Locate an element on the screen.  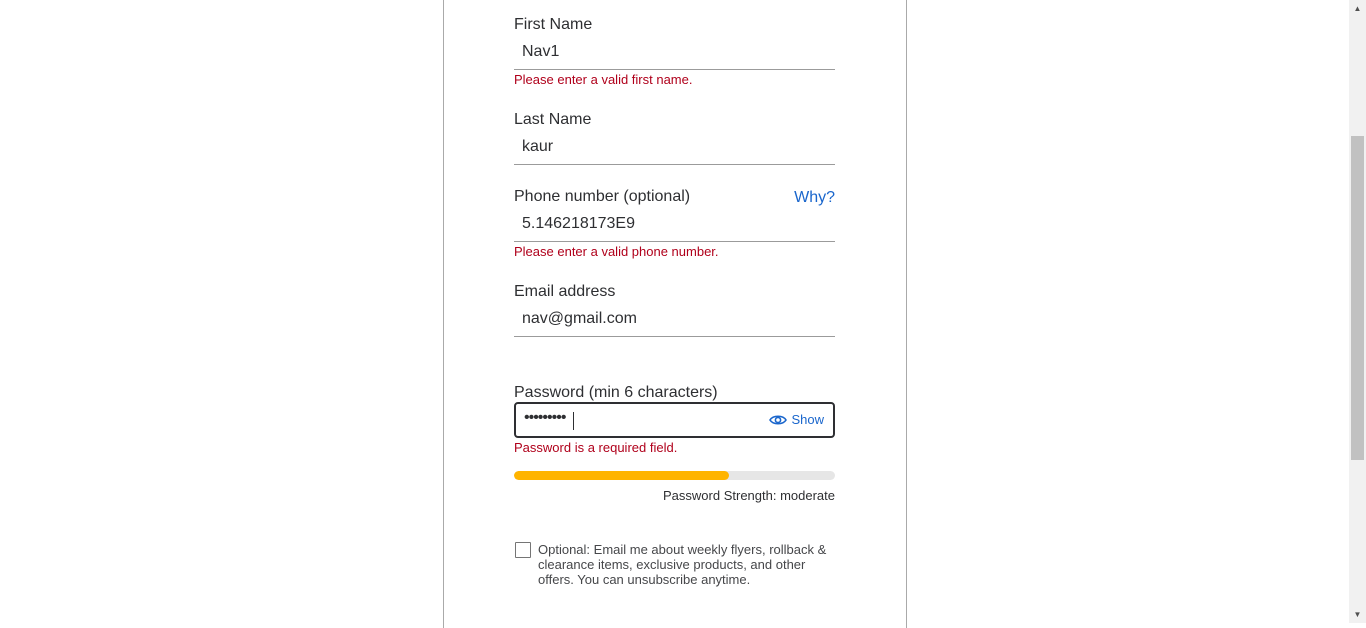
email-label: Email address is located at coordinates (565, 291).